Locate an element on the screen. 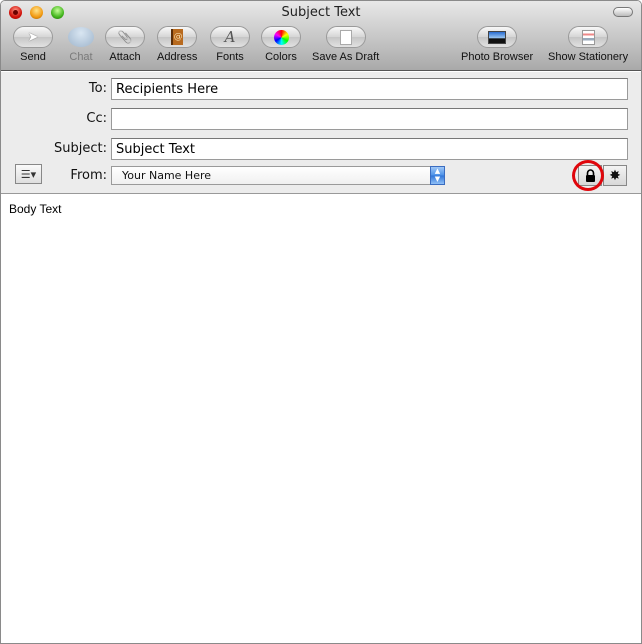  photo-icon is located at coordinates (497, 37).